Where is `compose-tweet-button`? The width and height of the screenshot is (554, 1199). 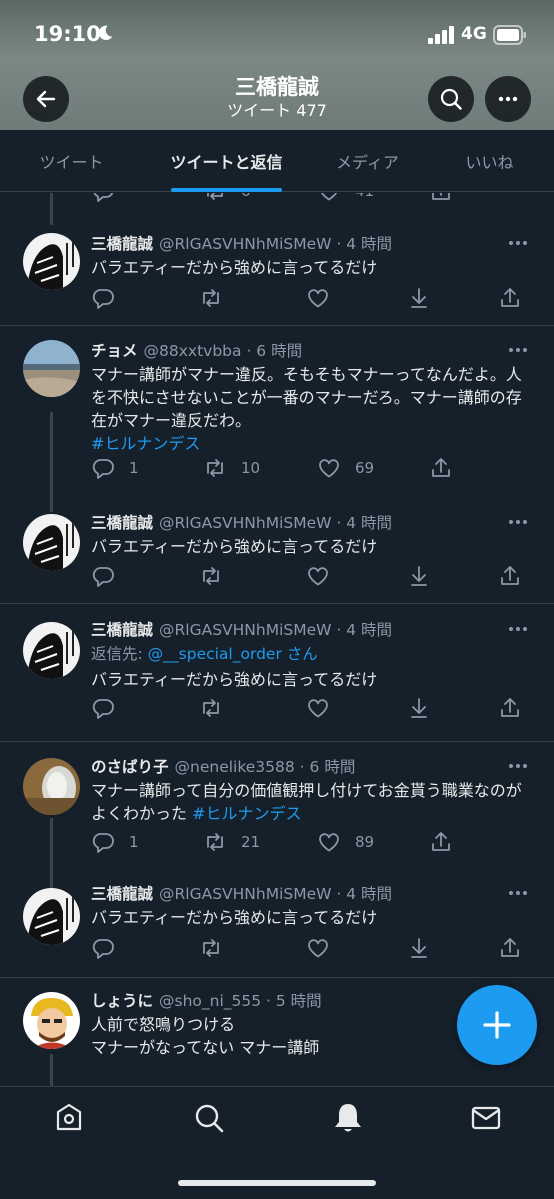
compose-tweet-button is located at coordinates (497, 1025).